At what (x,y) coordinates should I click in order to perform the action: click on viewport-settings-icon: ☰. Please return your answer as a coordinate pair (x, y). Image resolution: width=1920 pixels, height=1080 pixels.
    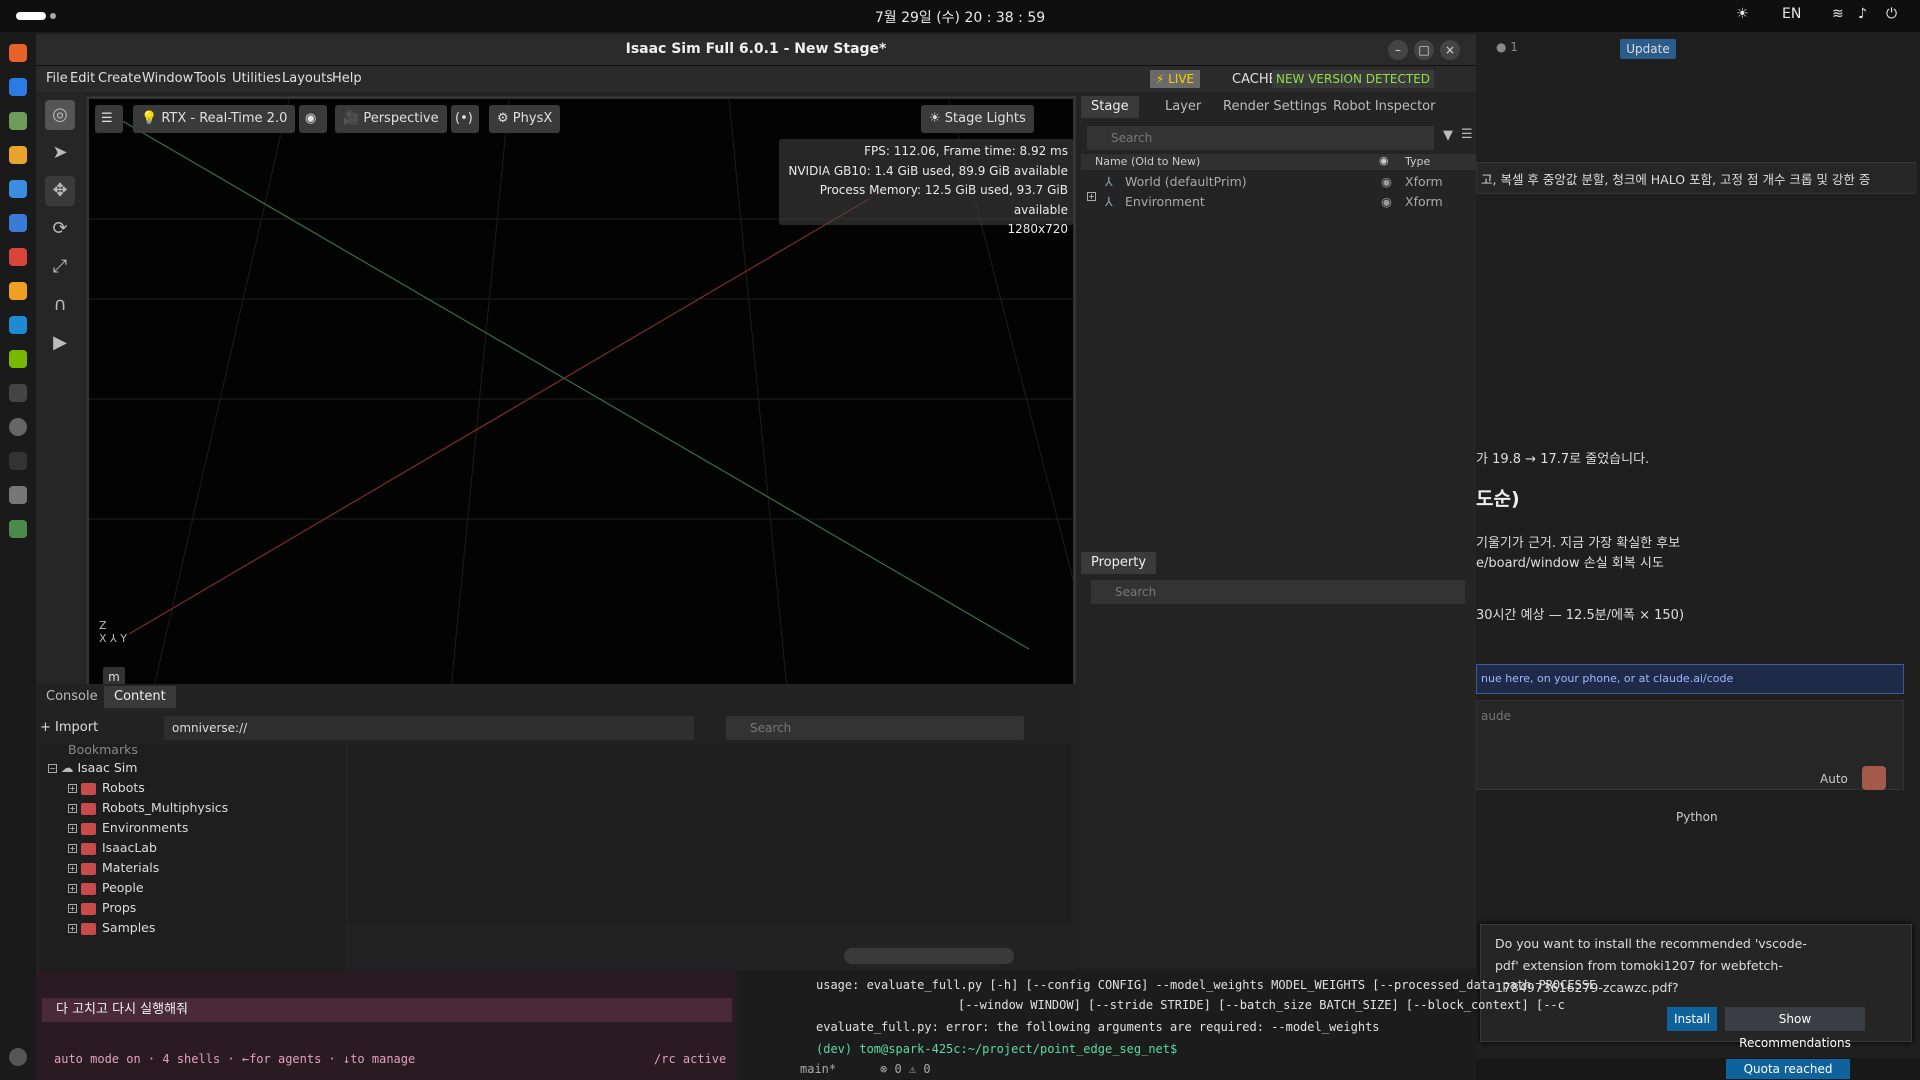
    Looking at the image, I should click on (109, 119).